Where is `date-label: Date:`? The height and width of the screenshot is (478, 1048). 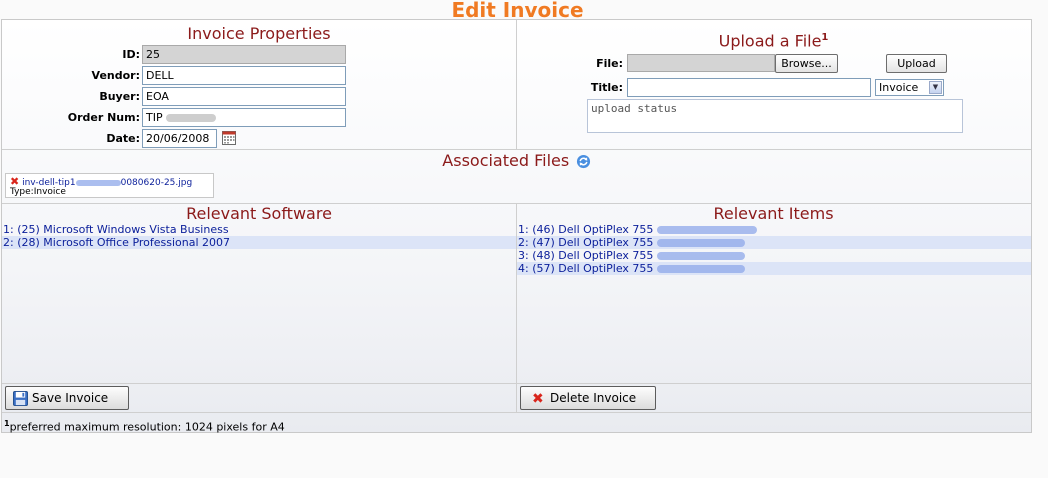 date-label: Date: is located at coordinates (123, 138).